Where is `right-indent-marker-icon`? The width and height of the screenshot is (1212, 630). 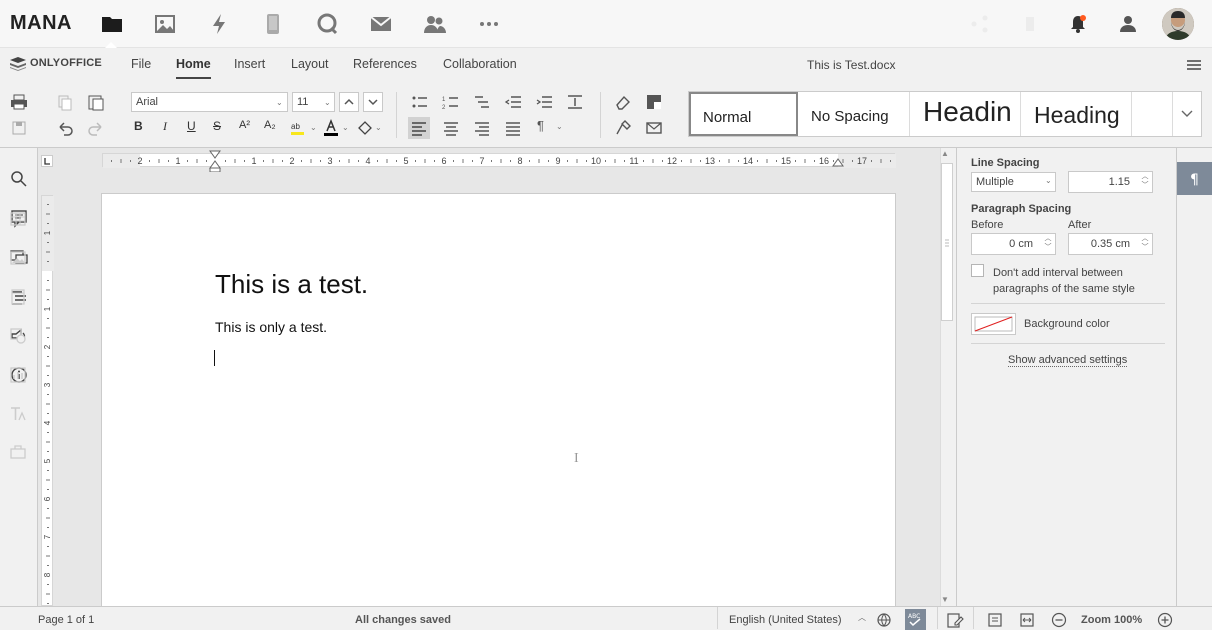 right-indent-marker-icon is located at coordinates (838, 162).